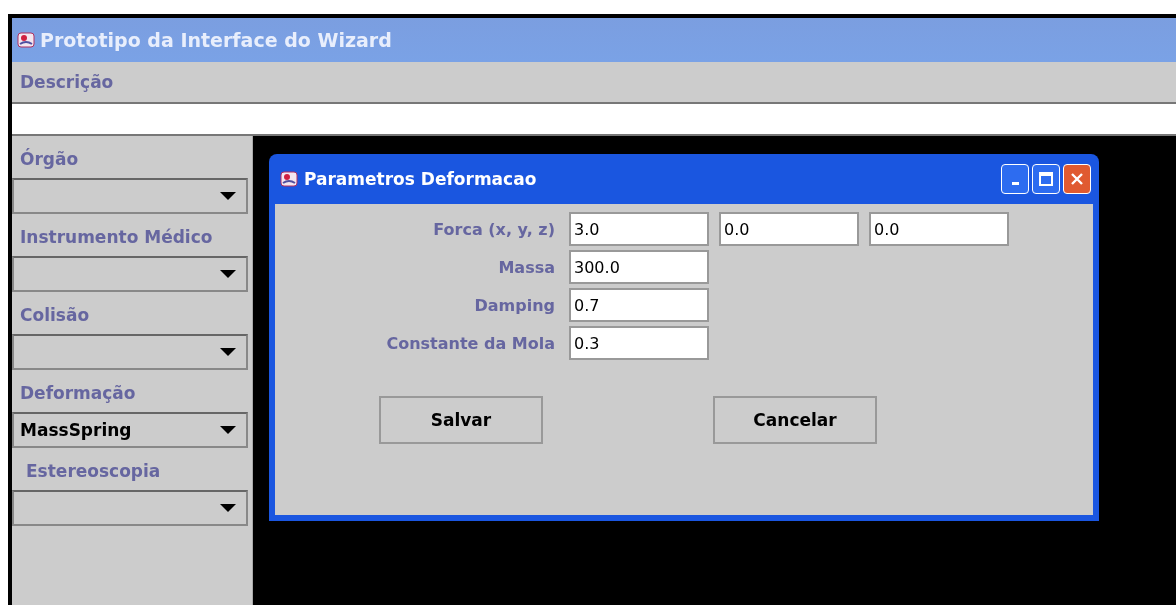  I want to click on close-icon, so click(1077, 179).